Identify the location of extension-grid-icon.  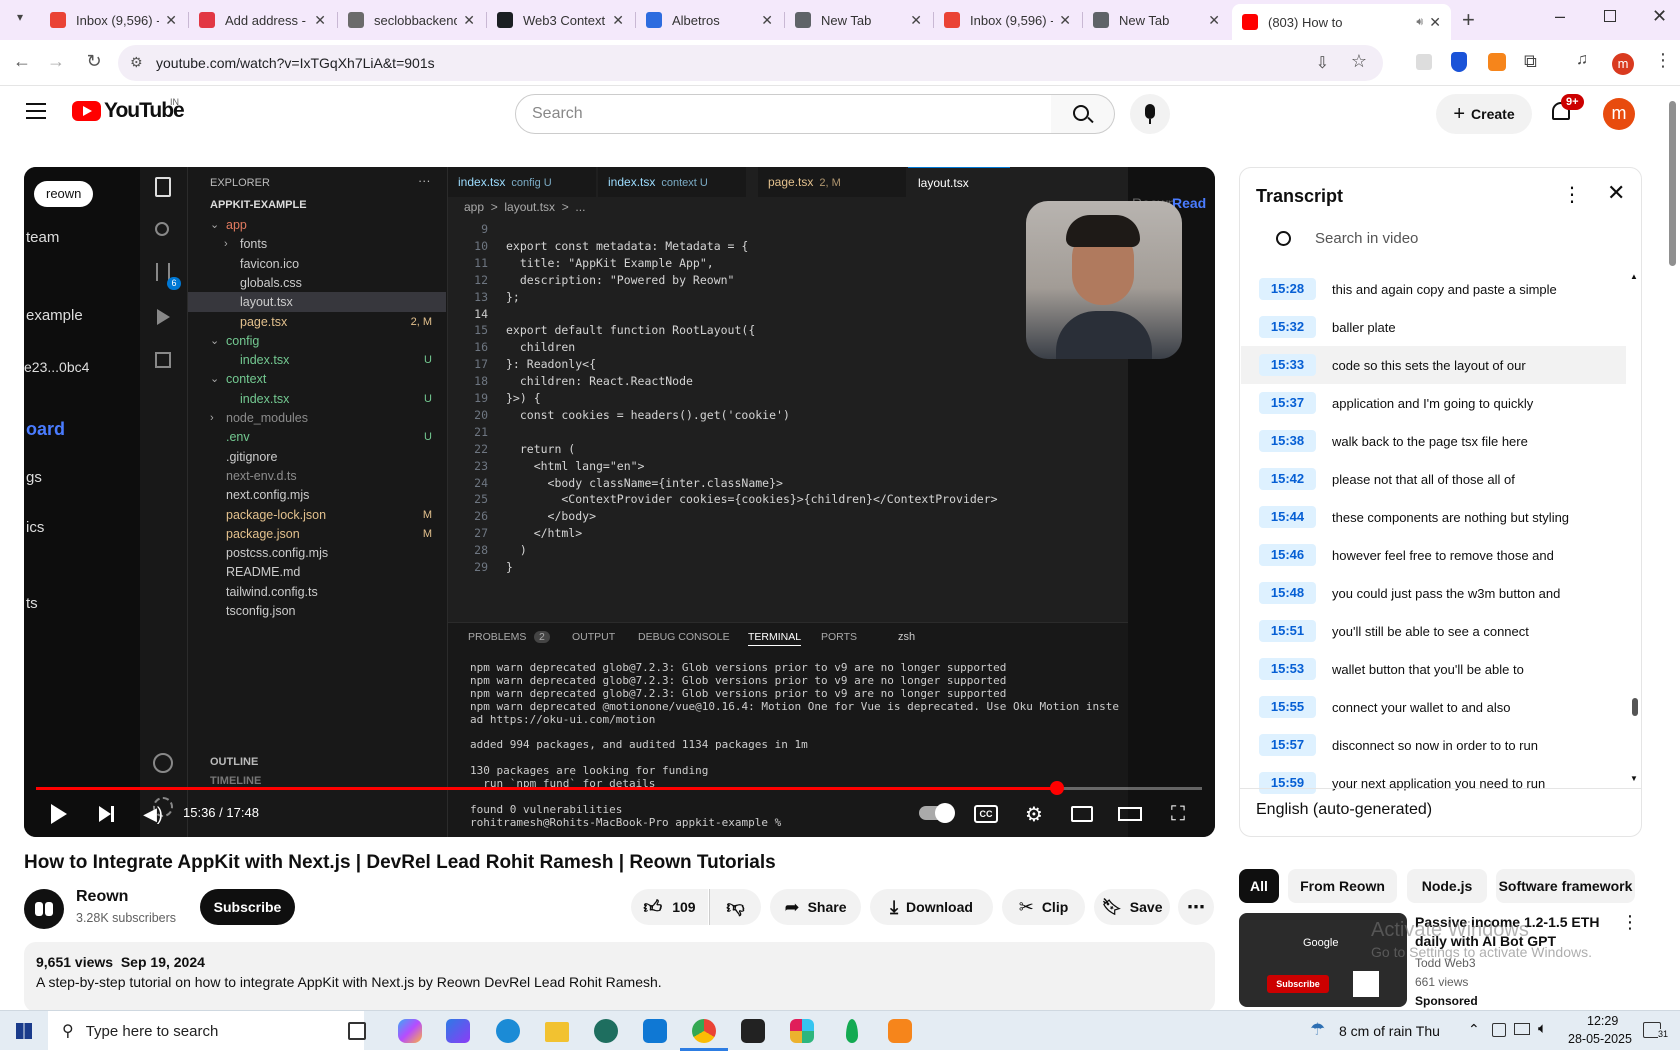
(1424, 62).